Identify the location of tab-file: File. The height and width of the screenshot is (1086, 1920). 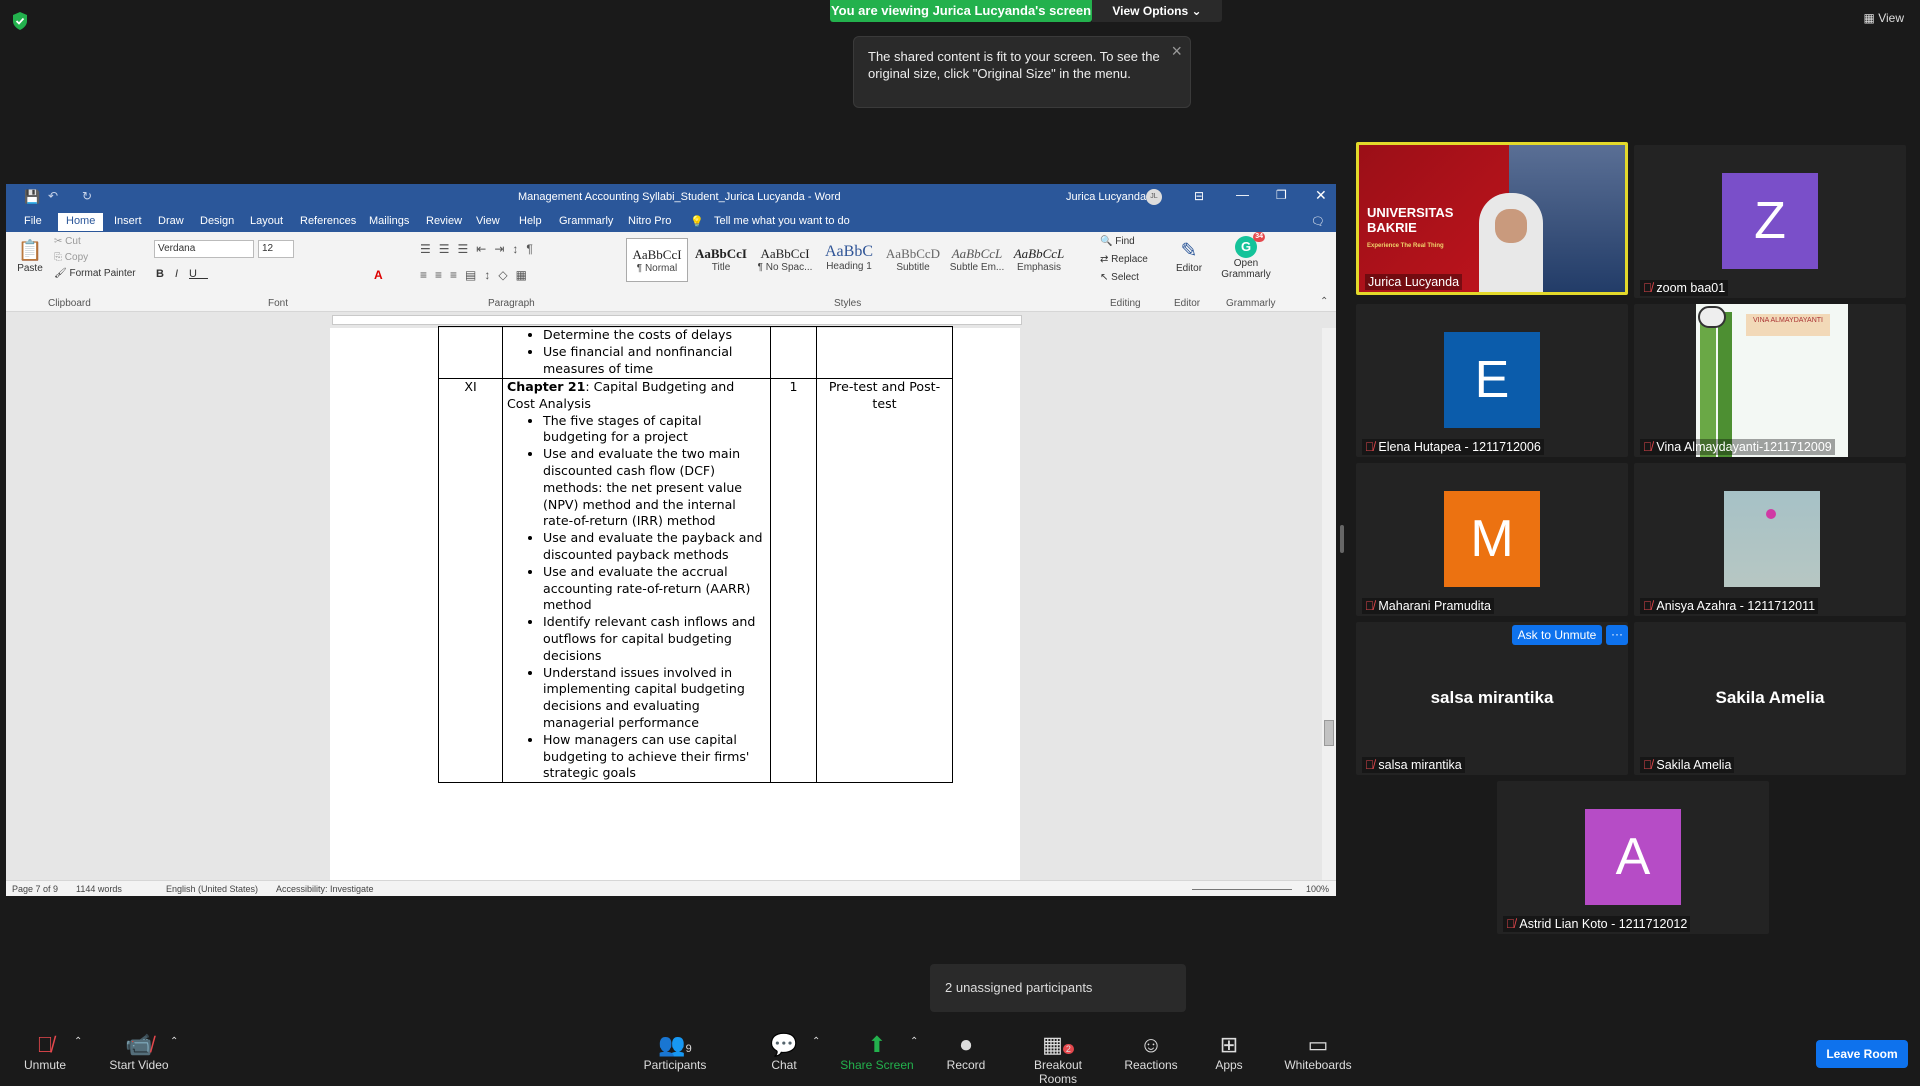
(33, 221).